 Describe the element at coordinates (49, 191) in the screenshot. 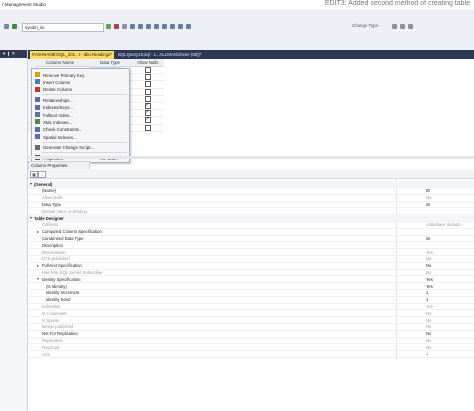

I see `property-label: (Name)` at that location.